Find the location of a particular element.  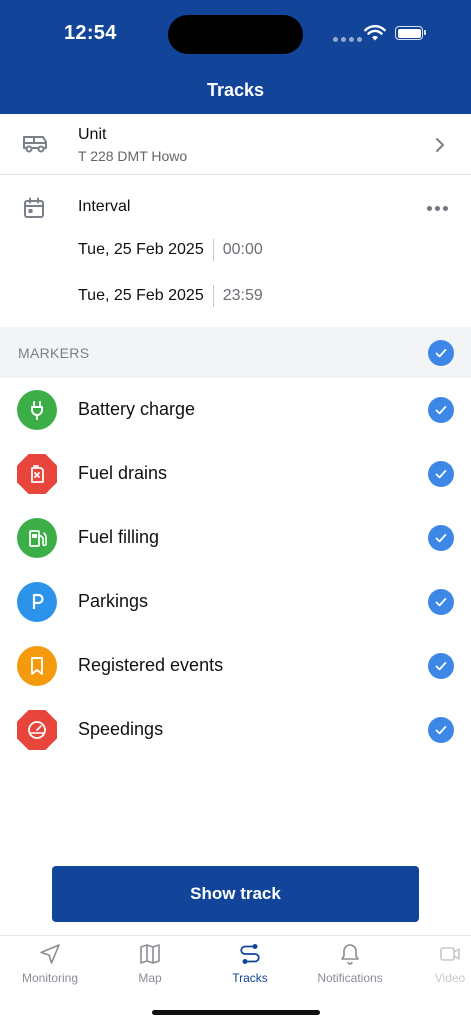

marker-label: Fuel drains is located at coordinates (123, 473).